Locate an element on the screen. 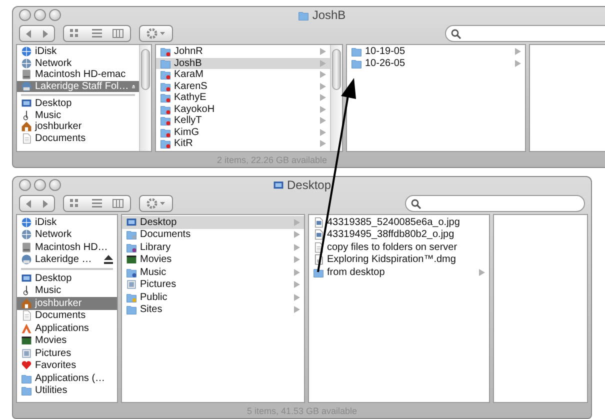  file-item: copy files to folders on server is located at coordinates (399, 247).